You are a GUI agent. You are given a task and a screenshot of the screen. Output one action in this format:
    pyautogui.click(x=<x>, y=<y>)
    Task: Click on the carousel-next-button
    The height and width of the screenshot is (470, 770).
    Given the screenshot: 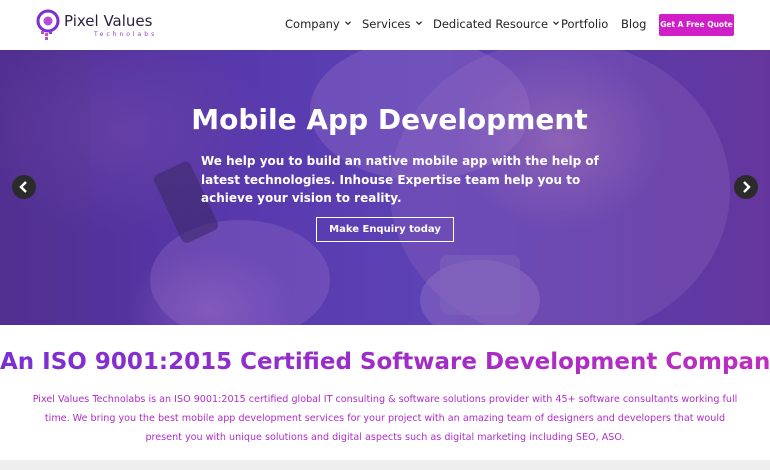 What is the action you would take?
    pyautogui.click(x=746, y=187)
    